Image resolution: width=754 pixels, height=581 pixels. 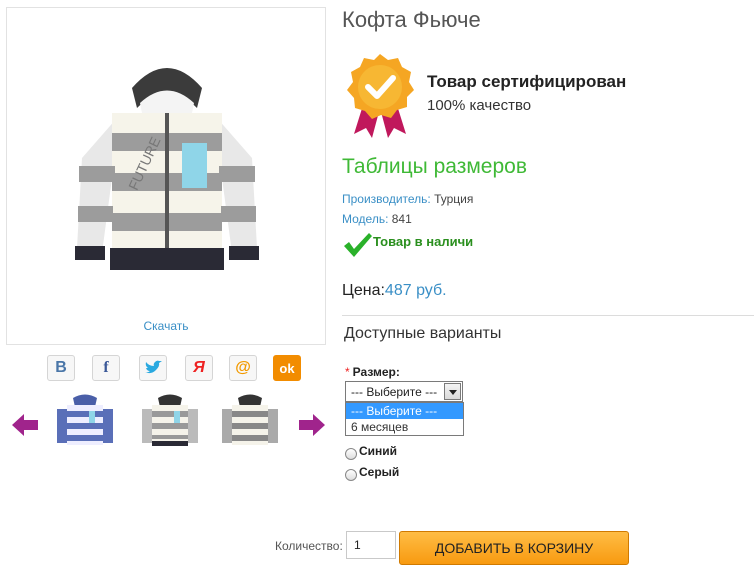 I want to click on certificate-badge-icon, so click(x=380, y=96).